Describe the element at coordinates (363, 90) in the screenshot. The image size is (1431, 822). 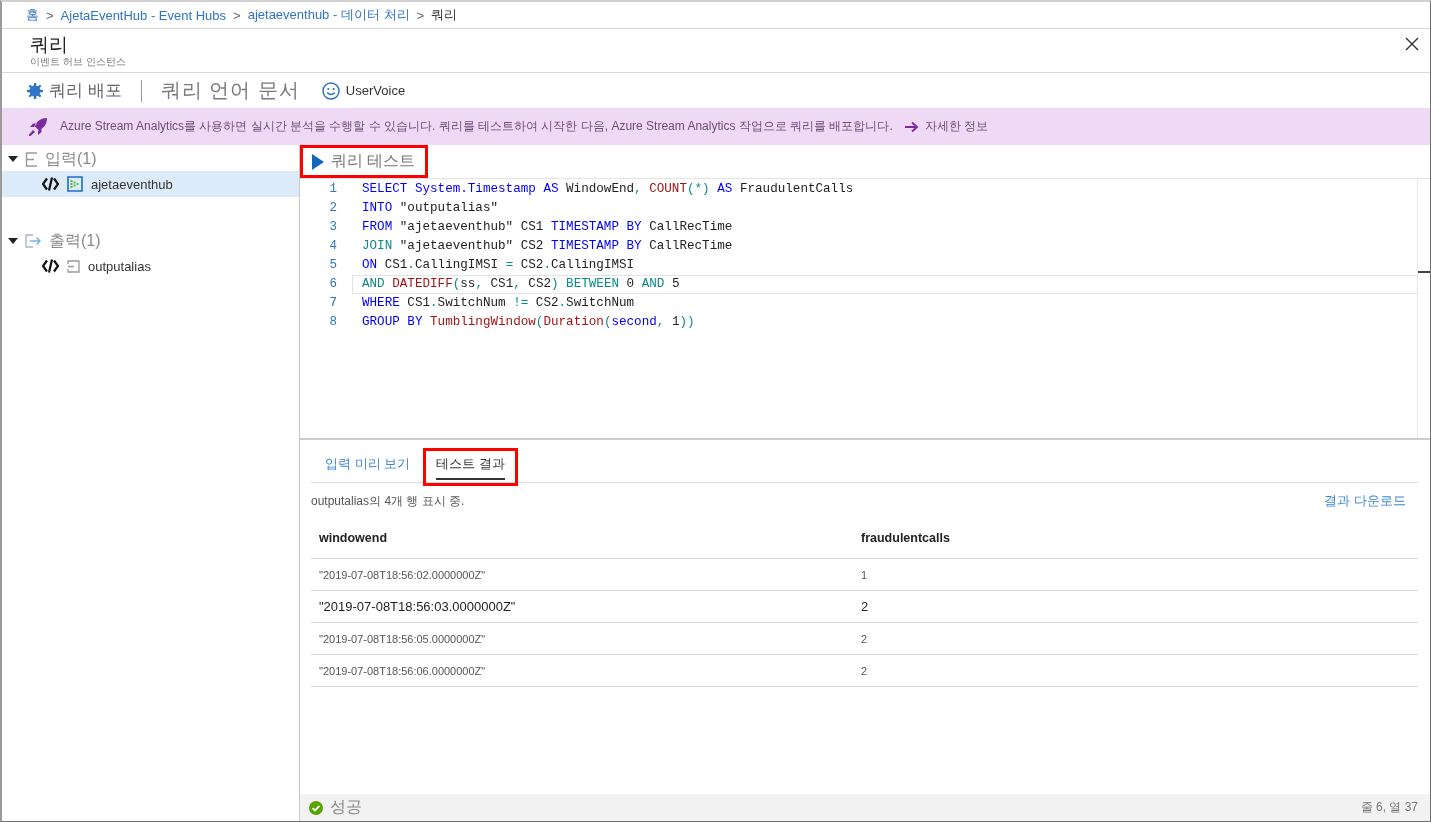
I see `feedback-button: UserVoice` at that location.